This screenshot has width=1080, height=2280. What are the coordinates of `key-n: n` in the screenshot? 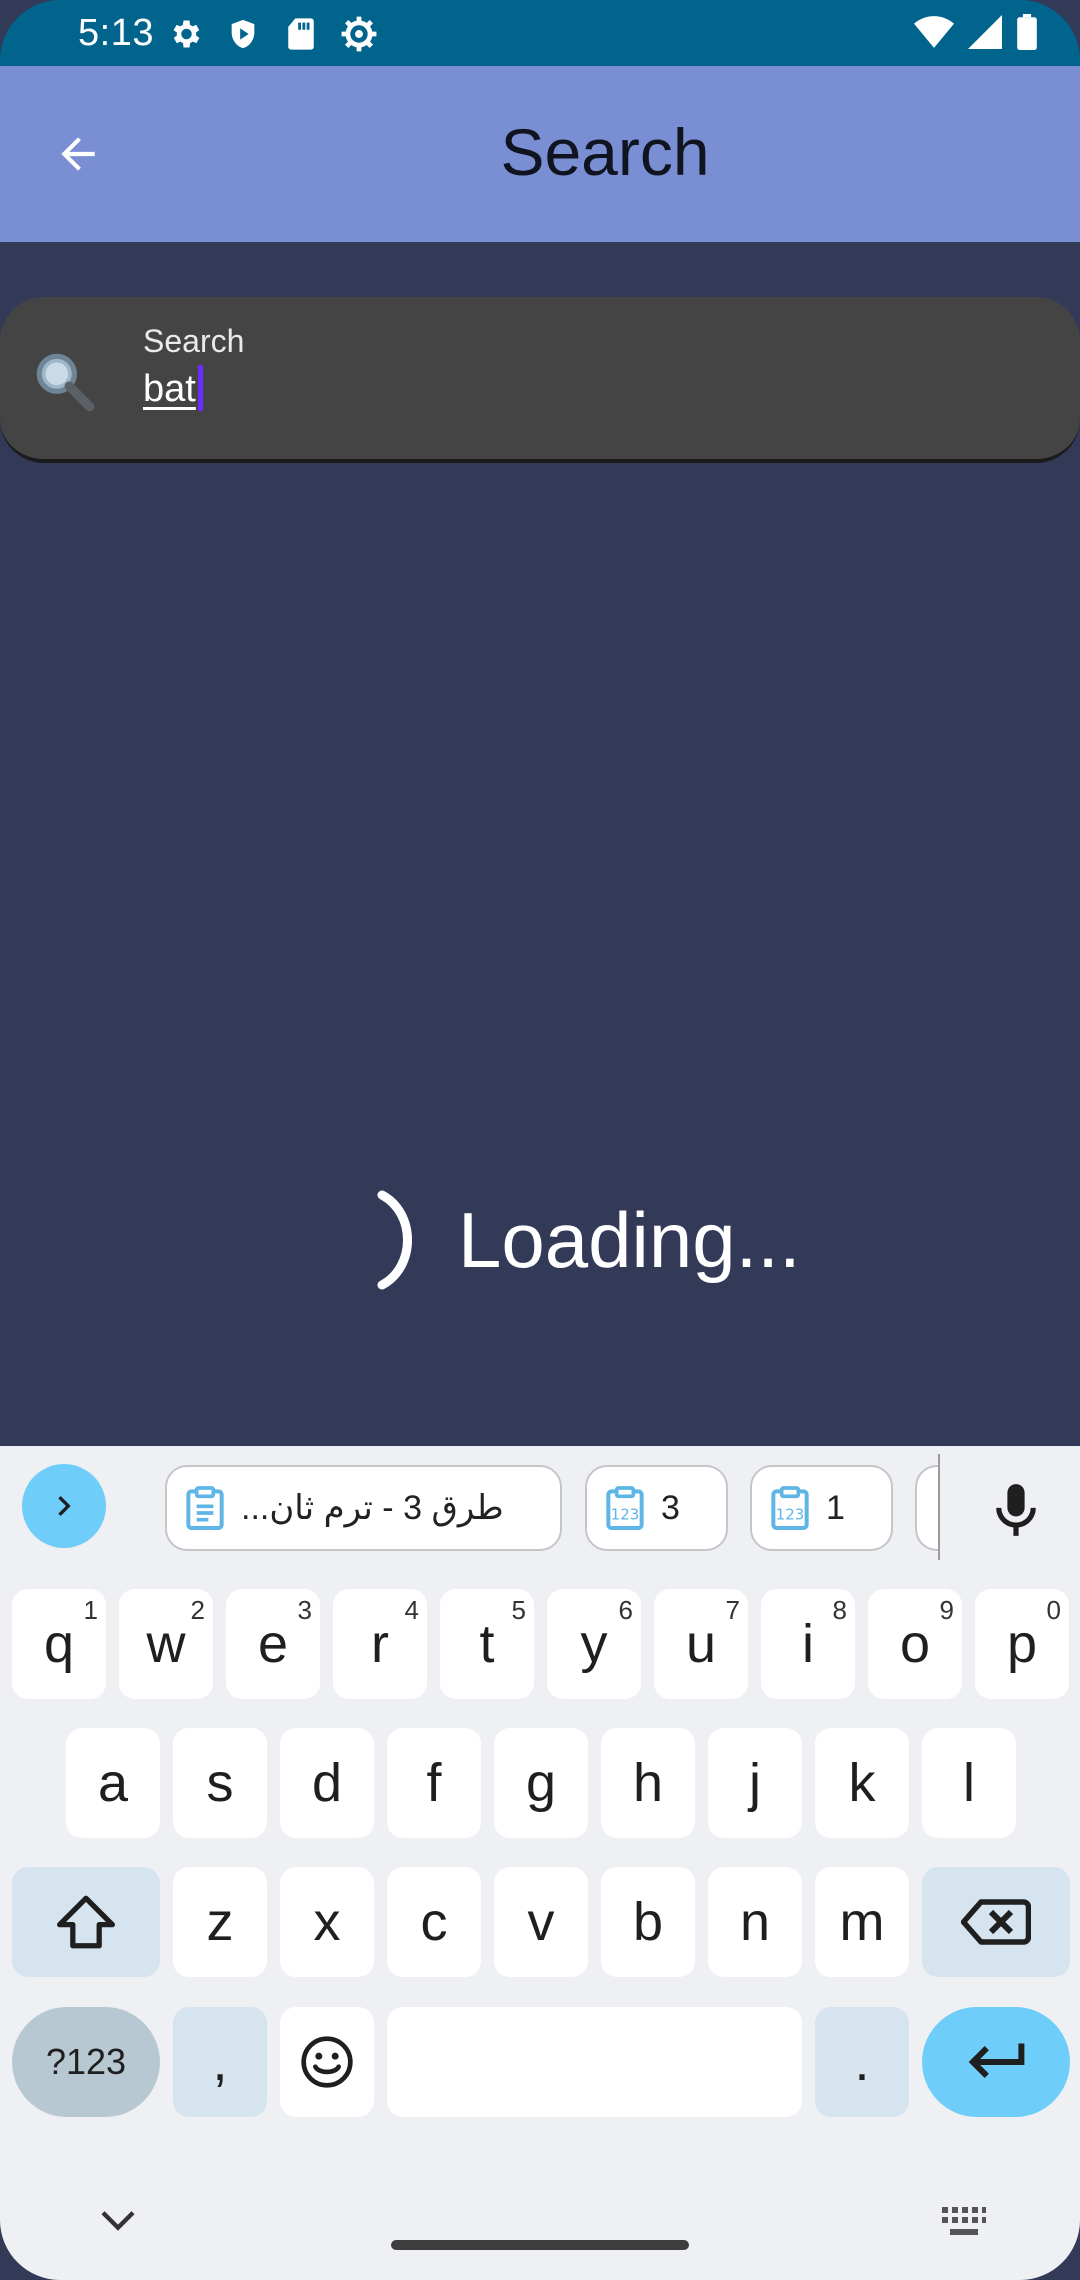 It's located at (755, 1922).